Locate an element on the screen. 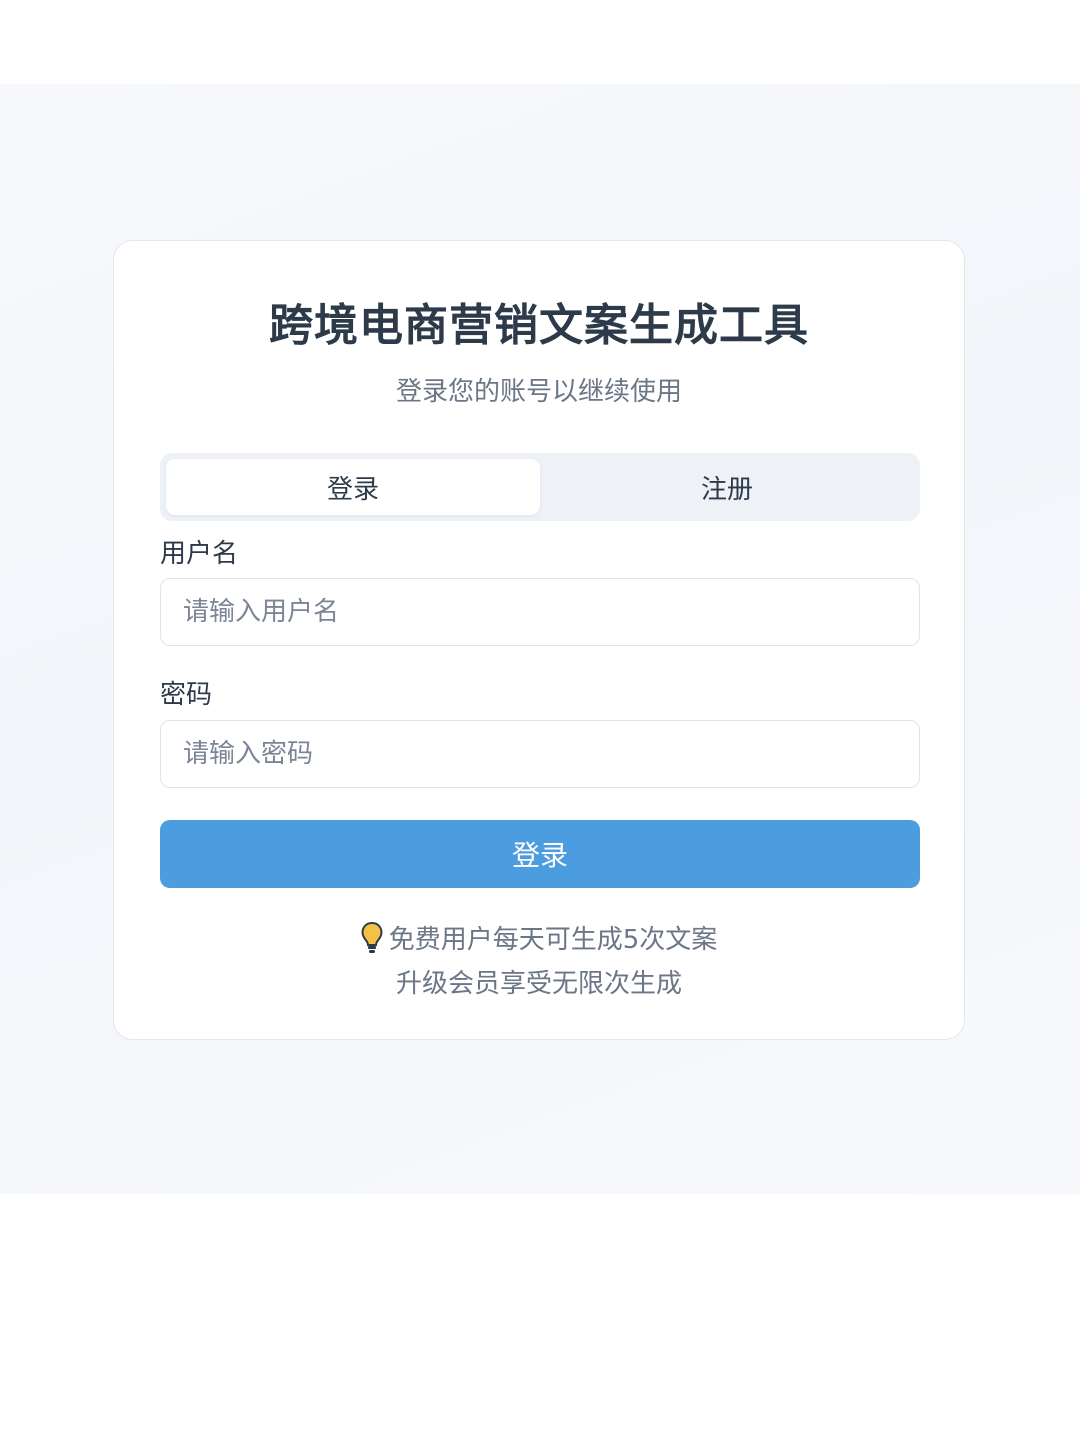  password-input is located at coordinates (540, 754).